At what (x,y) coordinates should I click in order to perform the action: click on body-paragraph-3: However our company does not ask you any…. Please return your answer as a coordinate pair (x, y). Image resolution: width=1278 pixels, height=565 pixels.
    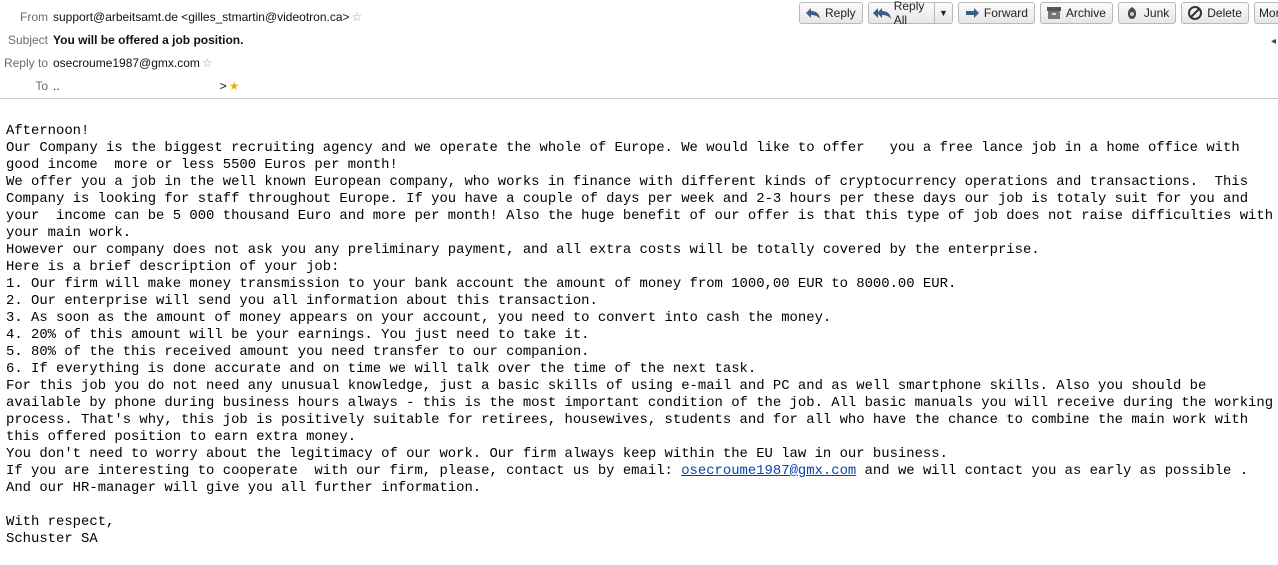
    Looking at the image, I should click on (523, 250).